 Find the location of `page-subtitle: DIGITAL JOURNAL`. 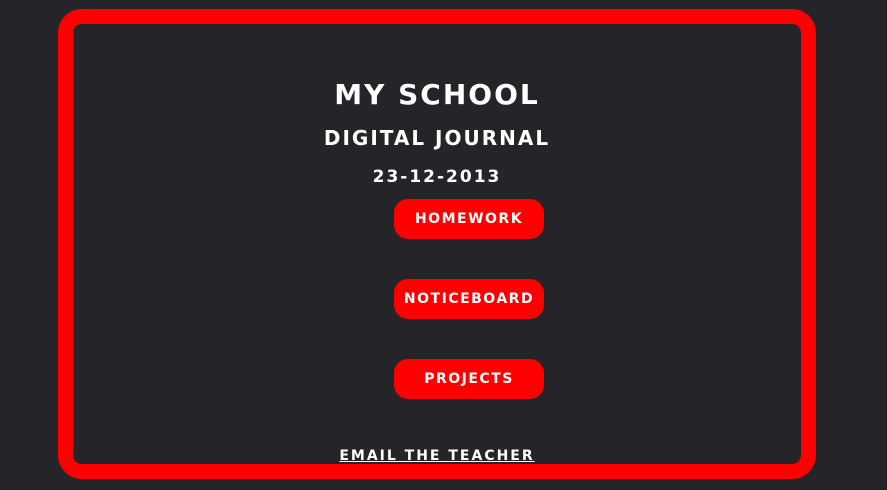

page-subtitle: DIGITAL JOURNAL is located at coordinates (437, 138).